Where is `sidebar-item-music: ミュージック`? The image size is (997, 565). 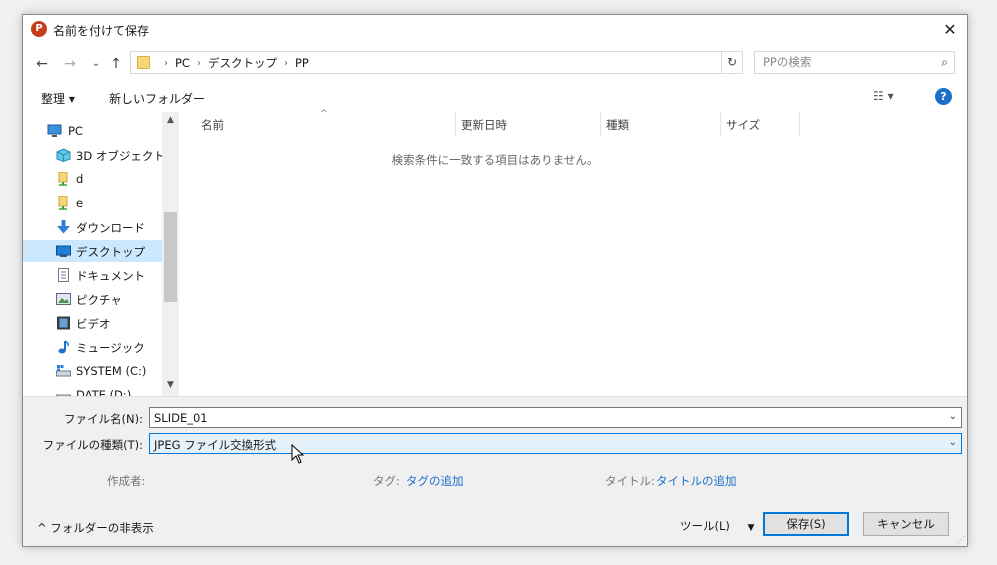
sidebar-item-music: ミュージック is located at coordinates (93, 347).